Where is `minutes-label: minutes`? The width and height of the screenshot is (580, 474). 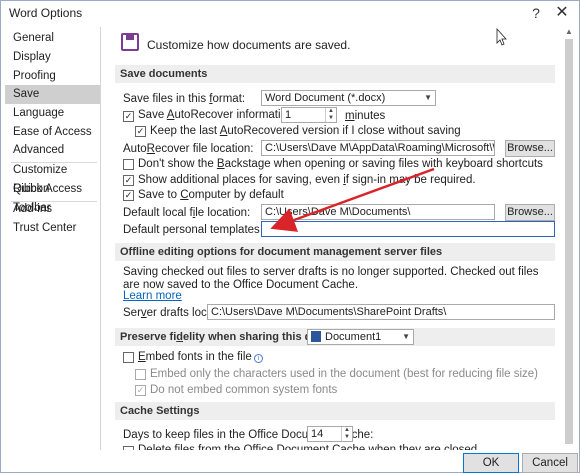 minutes-label: minutes is located at coordinates (365, 116).